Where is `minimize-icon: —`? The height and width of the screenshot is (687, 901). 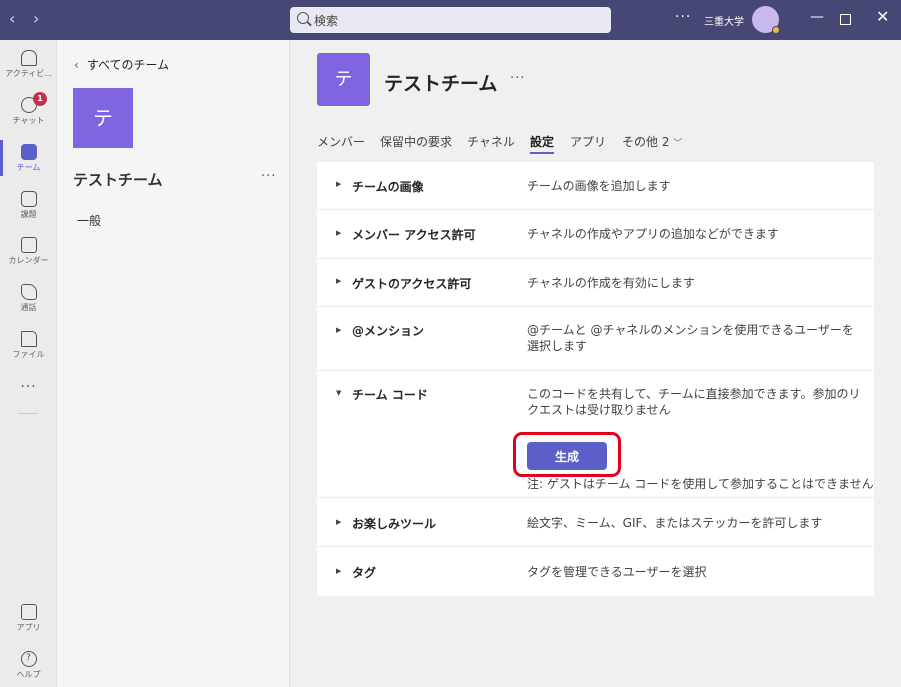
minimize-icon: — is located at coordinates (817, 17).